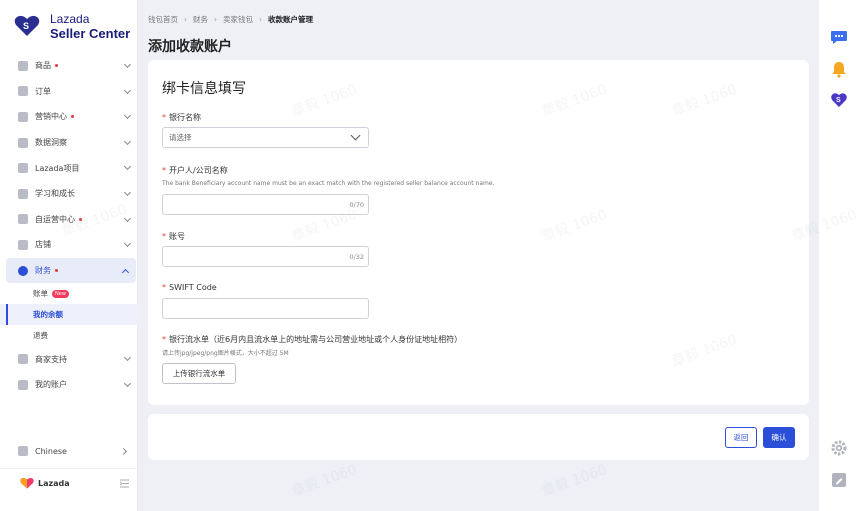  What do you see at coordinates (55, 219) in the screenshot?
I see `sidebar-item-label: 自运营中心` at bounding box center [55, 219].